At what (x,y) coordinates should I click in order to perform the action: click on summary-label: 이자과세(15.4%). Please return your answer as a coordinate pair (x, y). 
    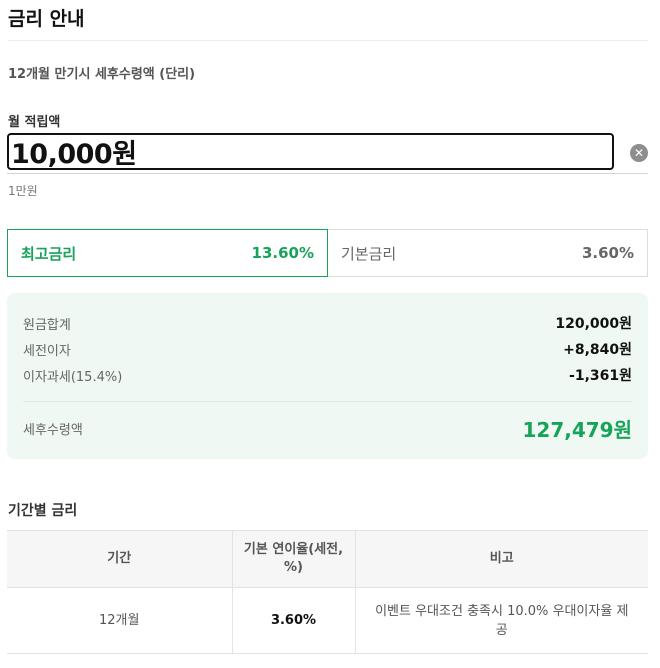
    Looking at the image, I should click on (73, 377).